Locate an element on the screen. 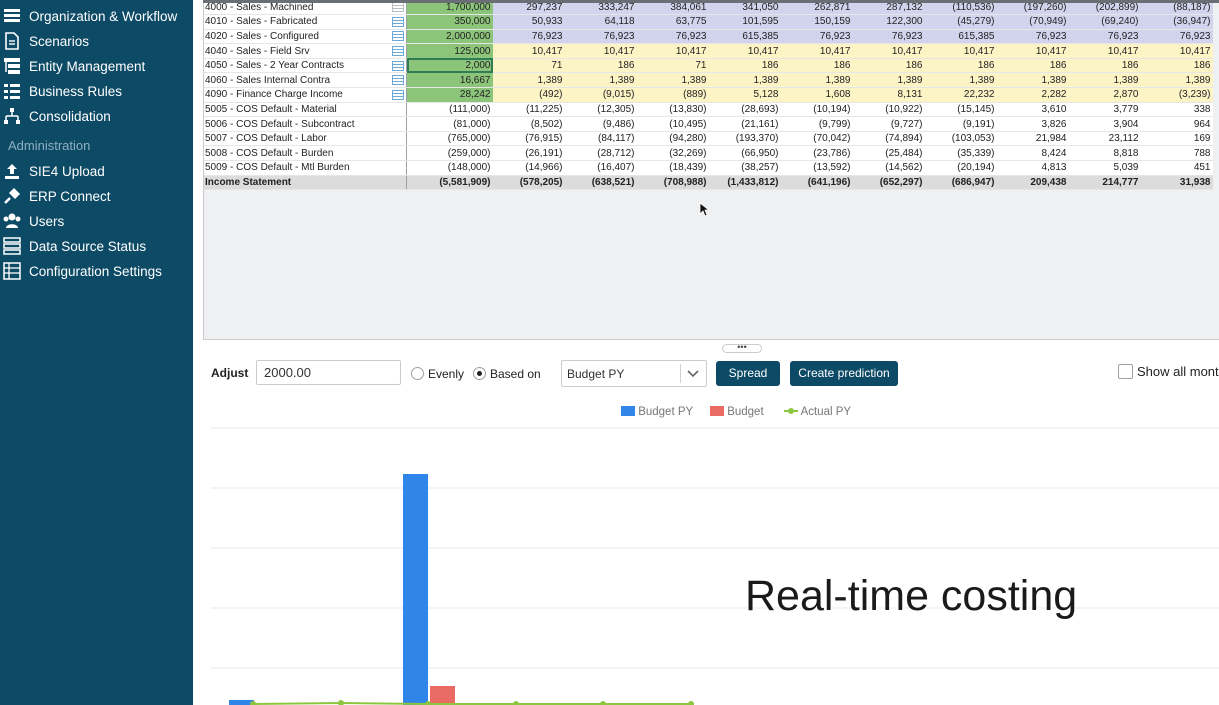  month-value-cell: (9,727) is located at coordinates (888, 124).